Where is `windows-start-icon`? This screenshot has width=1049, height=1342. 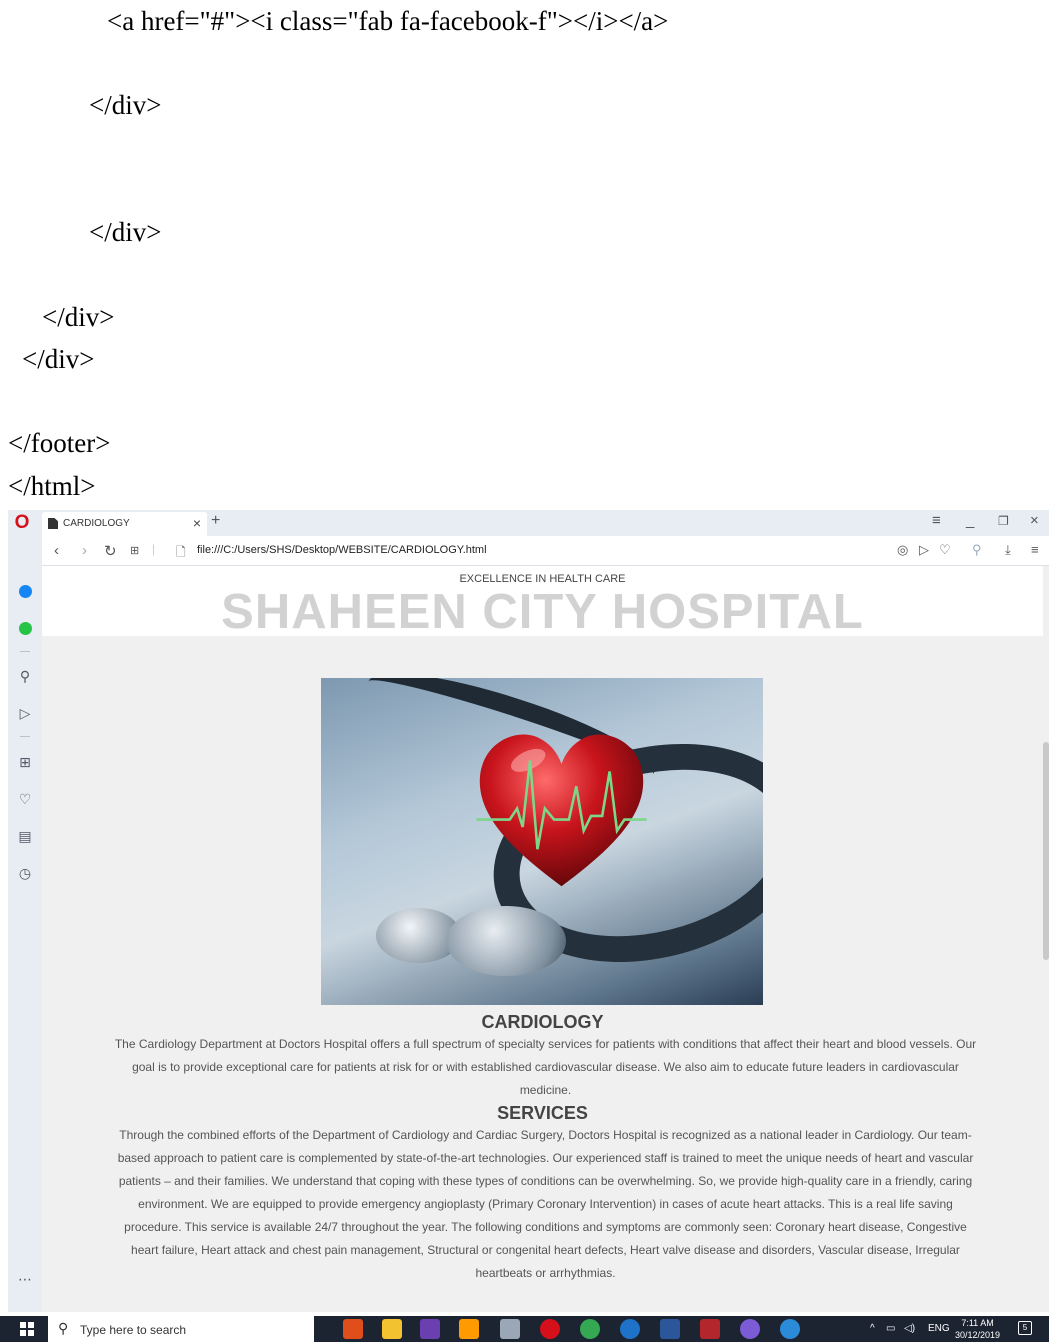
windows-start-icon is located at coordinates (27, 1329).